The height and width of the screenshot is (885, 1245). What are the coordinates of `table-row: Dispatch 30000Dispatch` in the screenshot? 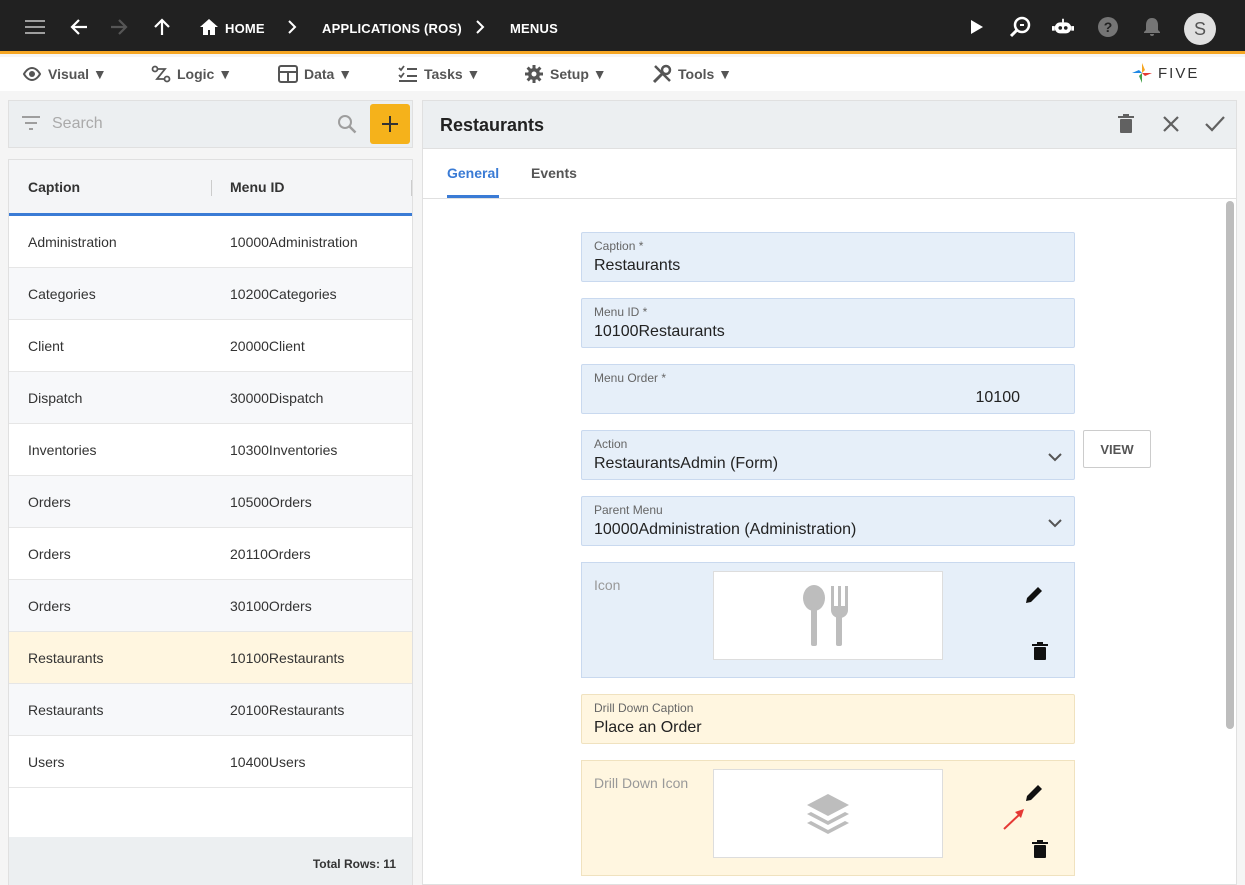 It's located at (210, 398).